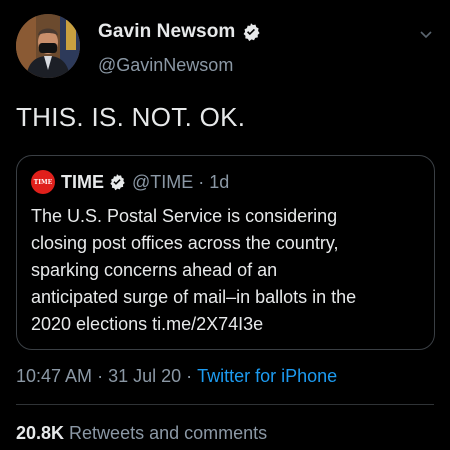  I want to click on chevron-down-icon, so click(426, 34).